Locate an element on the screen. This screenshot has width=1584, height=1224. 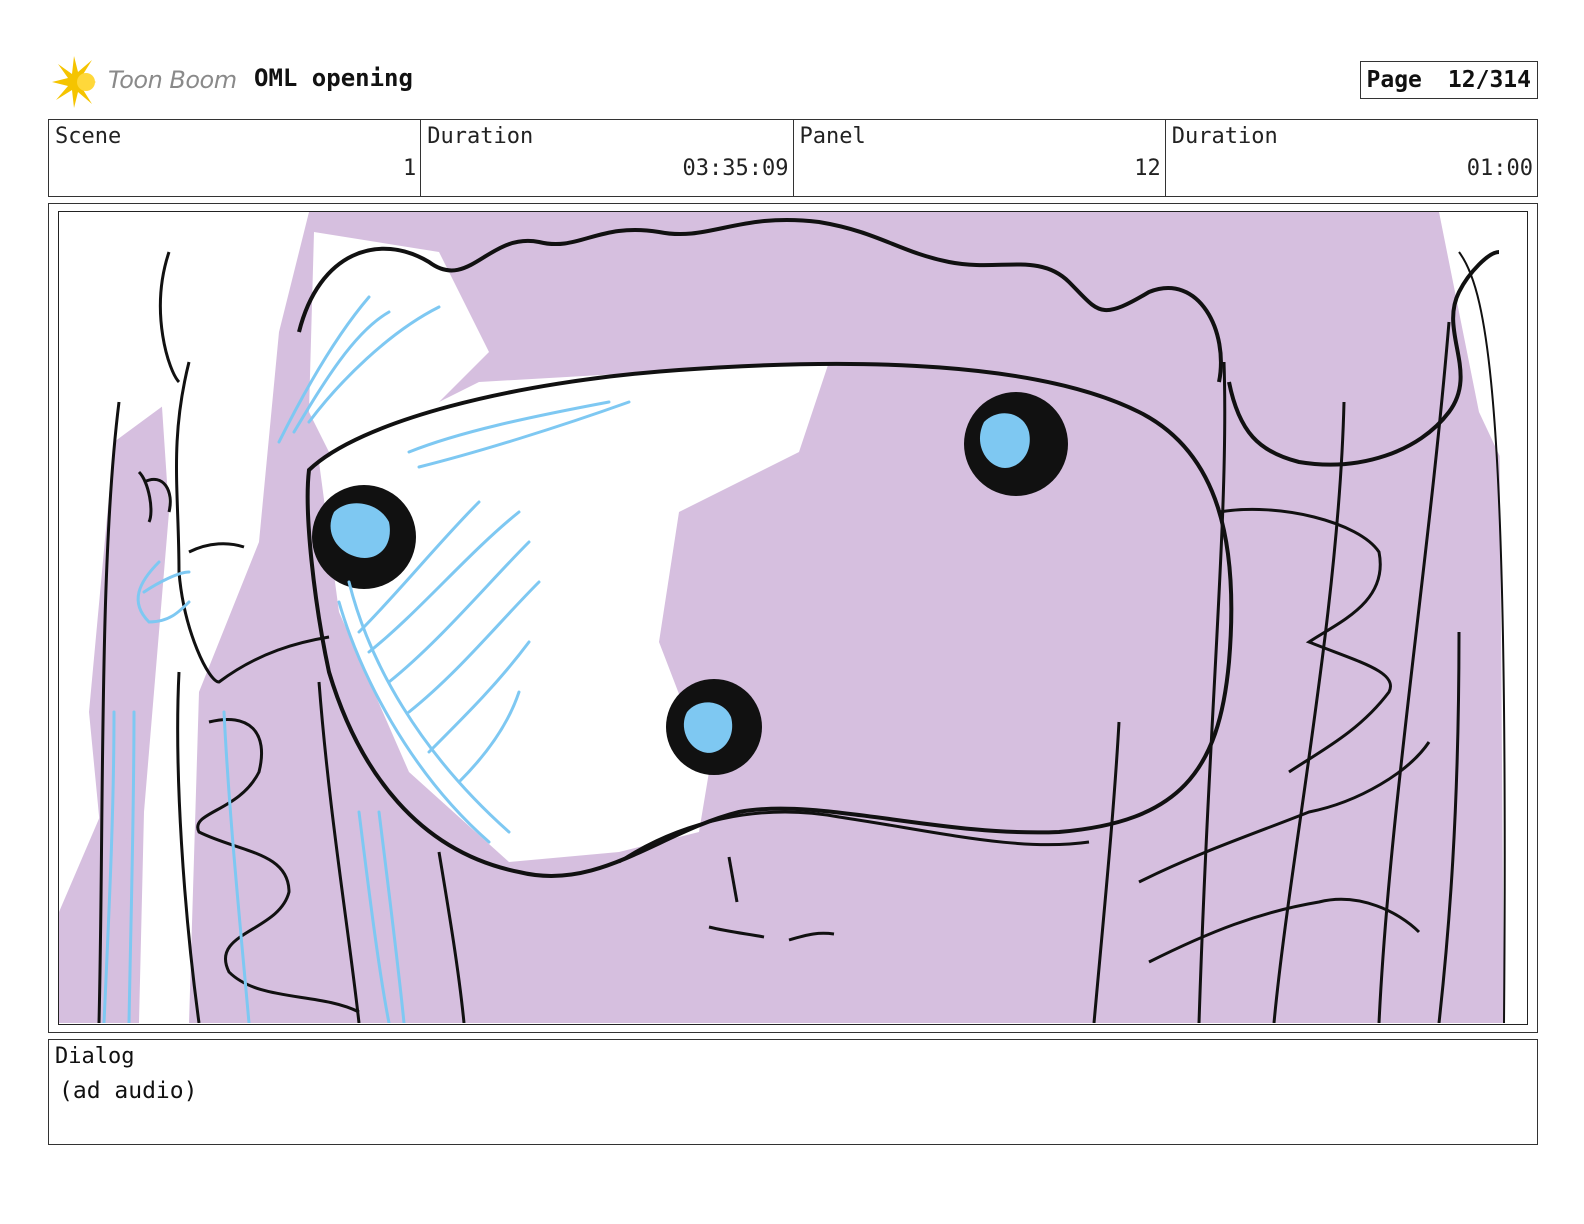
page-number: 12/314 is located at coordinates (1489, 80).